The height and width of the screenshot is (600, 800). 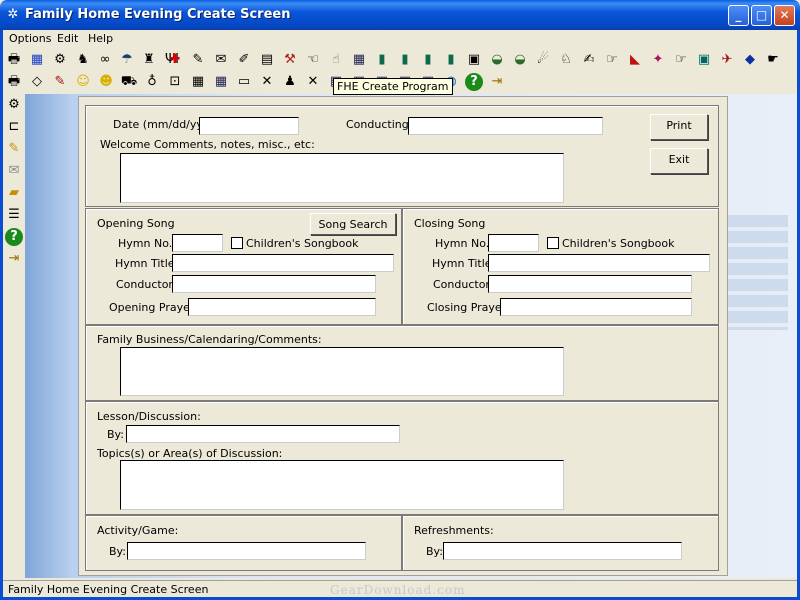 What do you see at coordinates (37, 82) in the screenshot?
I see `eraser-icon: ◇` at bounding box center [37, 82].